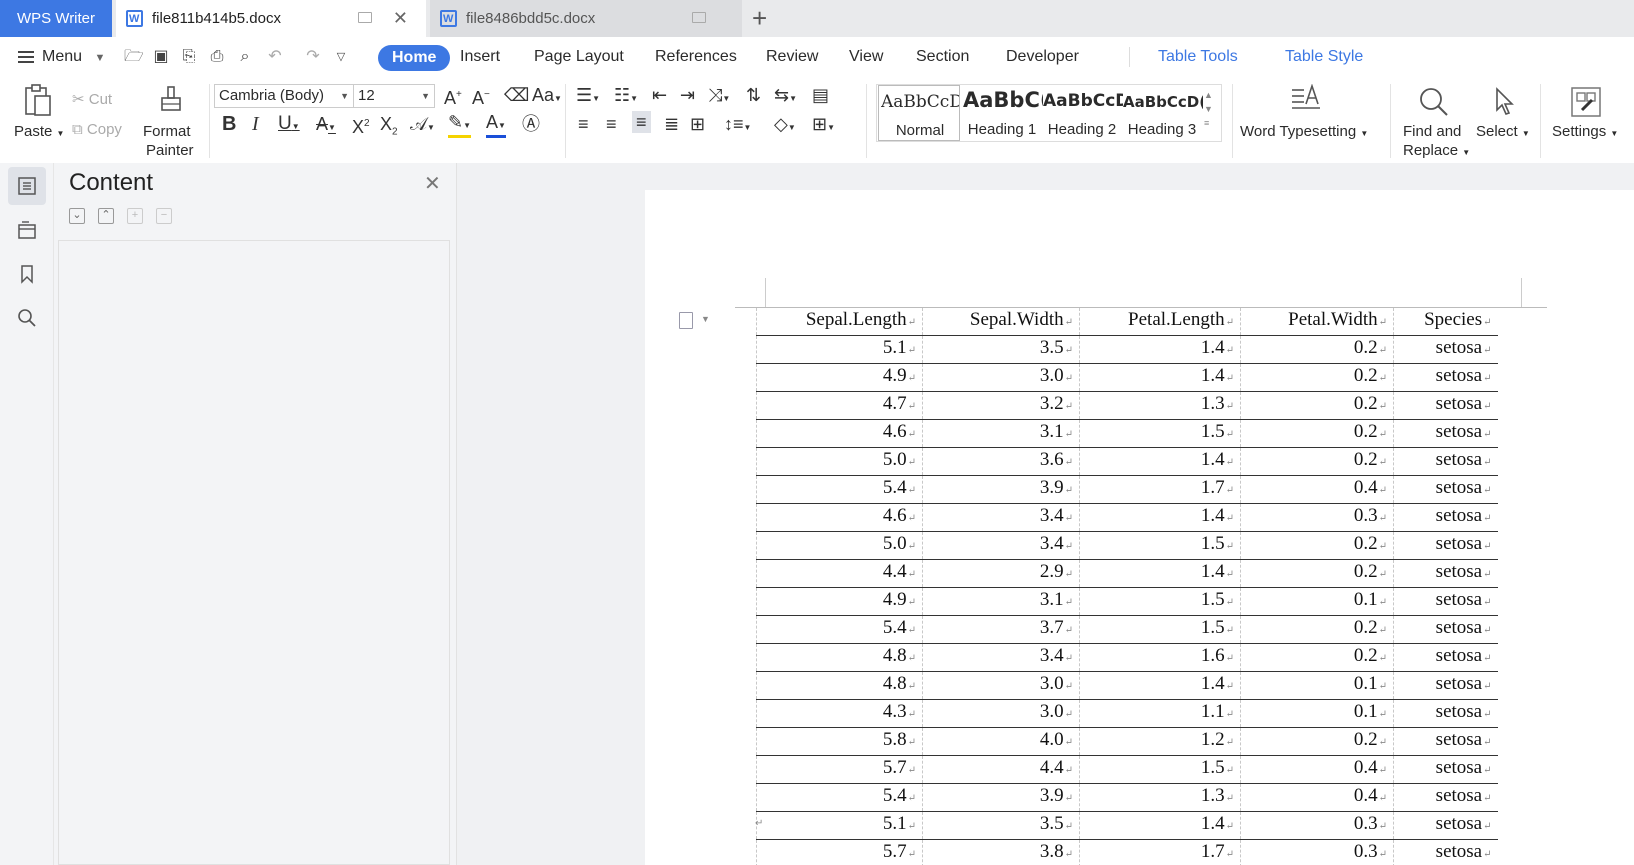  Describe the element at coordinates (1001, 797) in the screenshot. I see `table-cell: 3.9↵` at that location.